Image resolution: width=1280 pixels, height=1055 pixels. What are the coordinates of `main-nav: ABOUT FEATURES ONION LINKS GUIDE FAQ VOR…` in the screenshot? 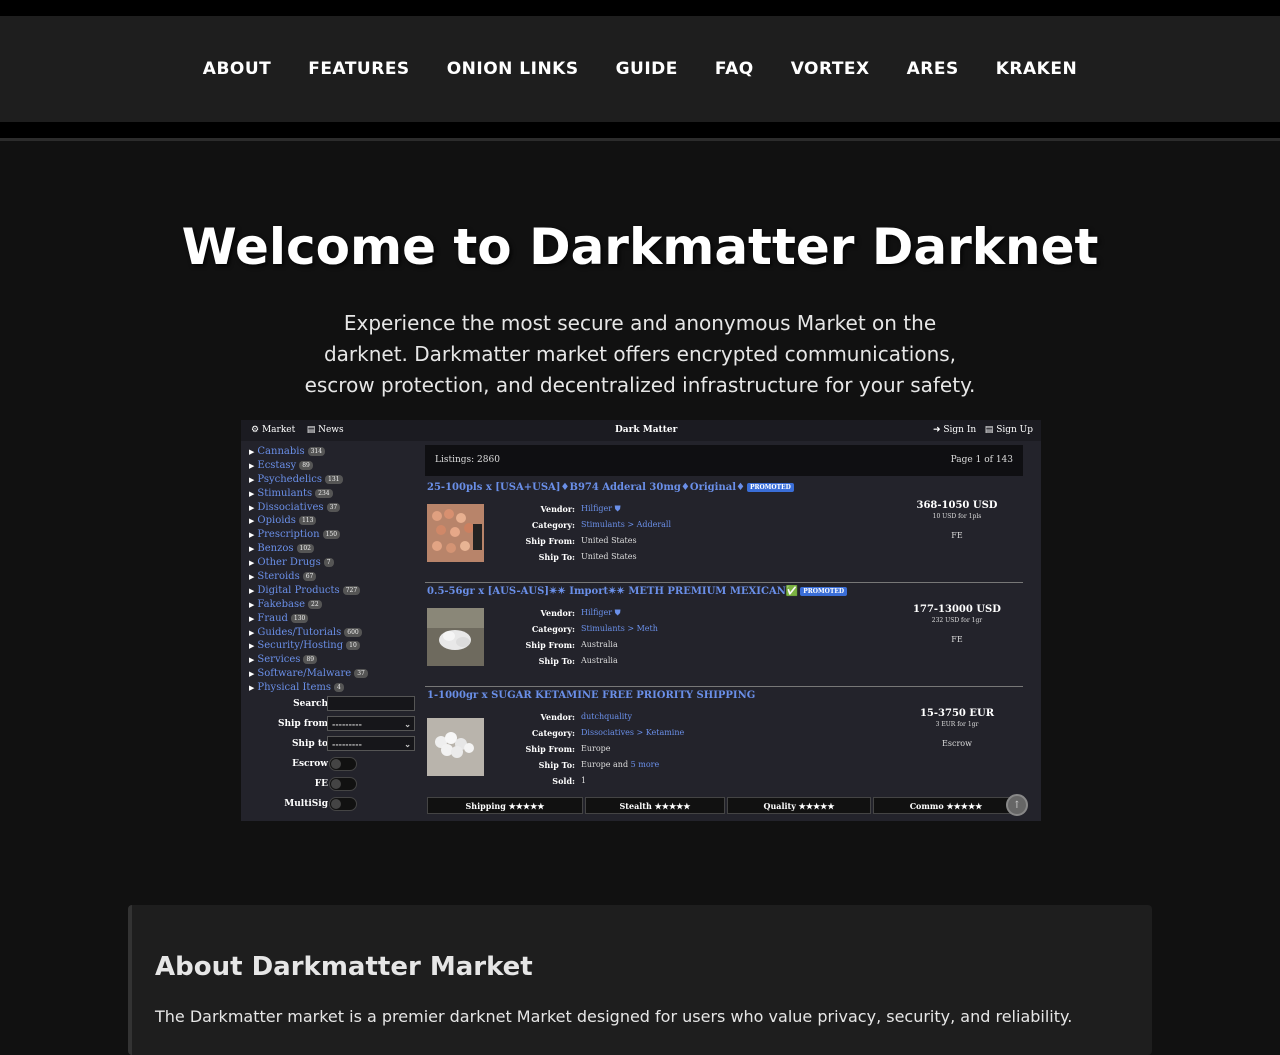 It's located at (640, 69).